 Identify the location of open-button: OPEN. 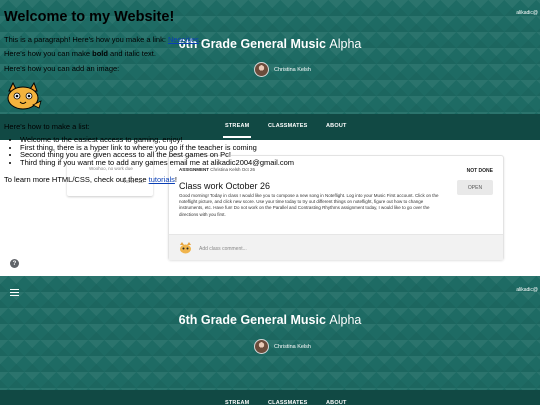
(475, 187).